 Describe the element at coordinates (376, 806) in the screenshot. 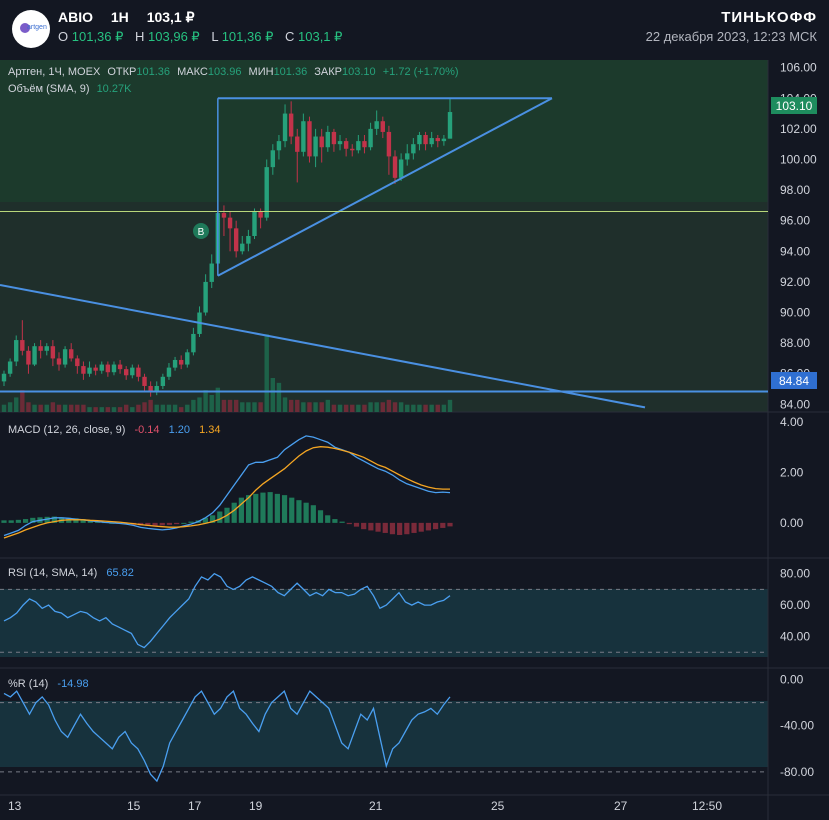

I see `time-tick-label: 21` at that location.